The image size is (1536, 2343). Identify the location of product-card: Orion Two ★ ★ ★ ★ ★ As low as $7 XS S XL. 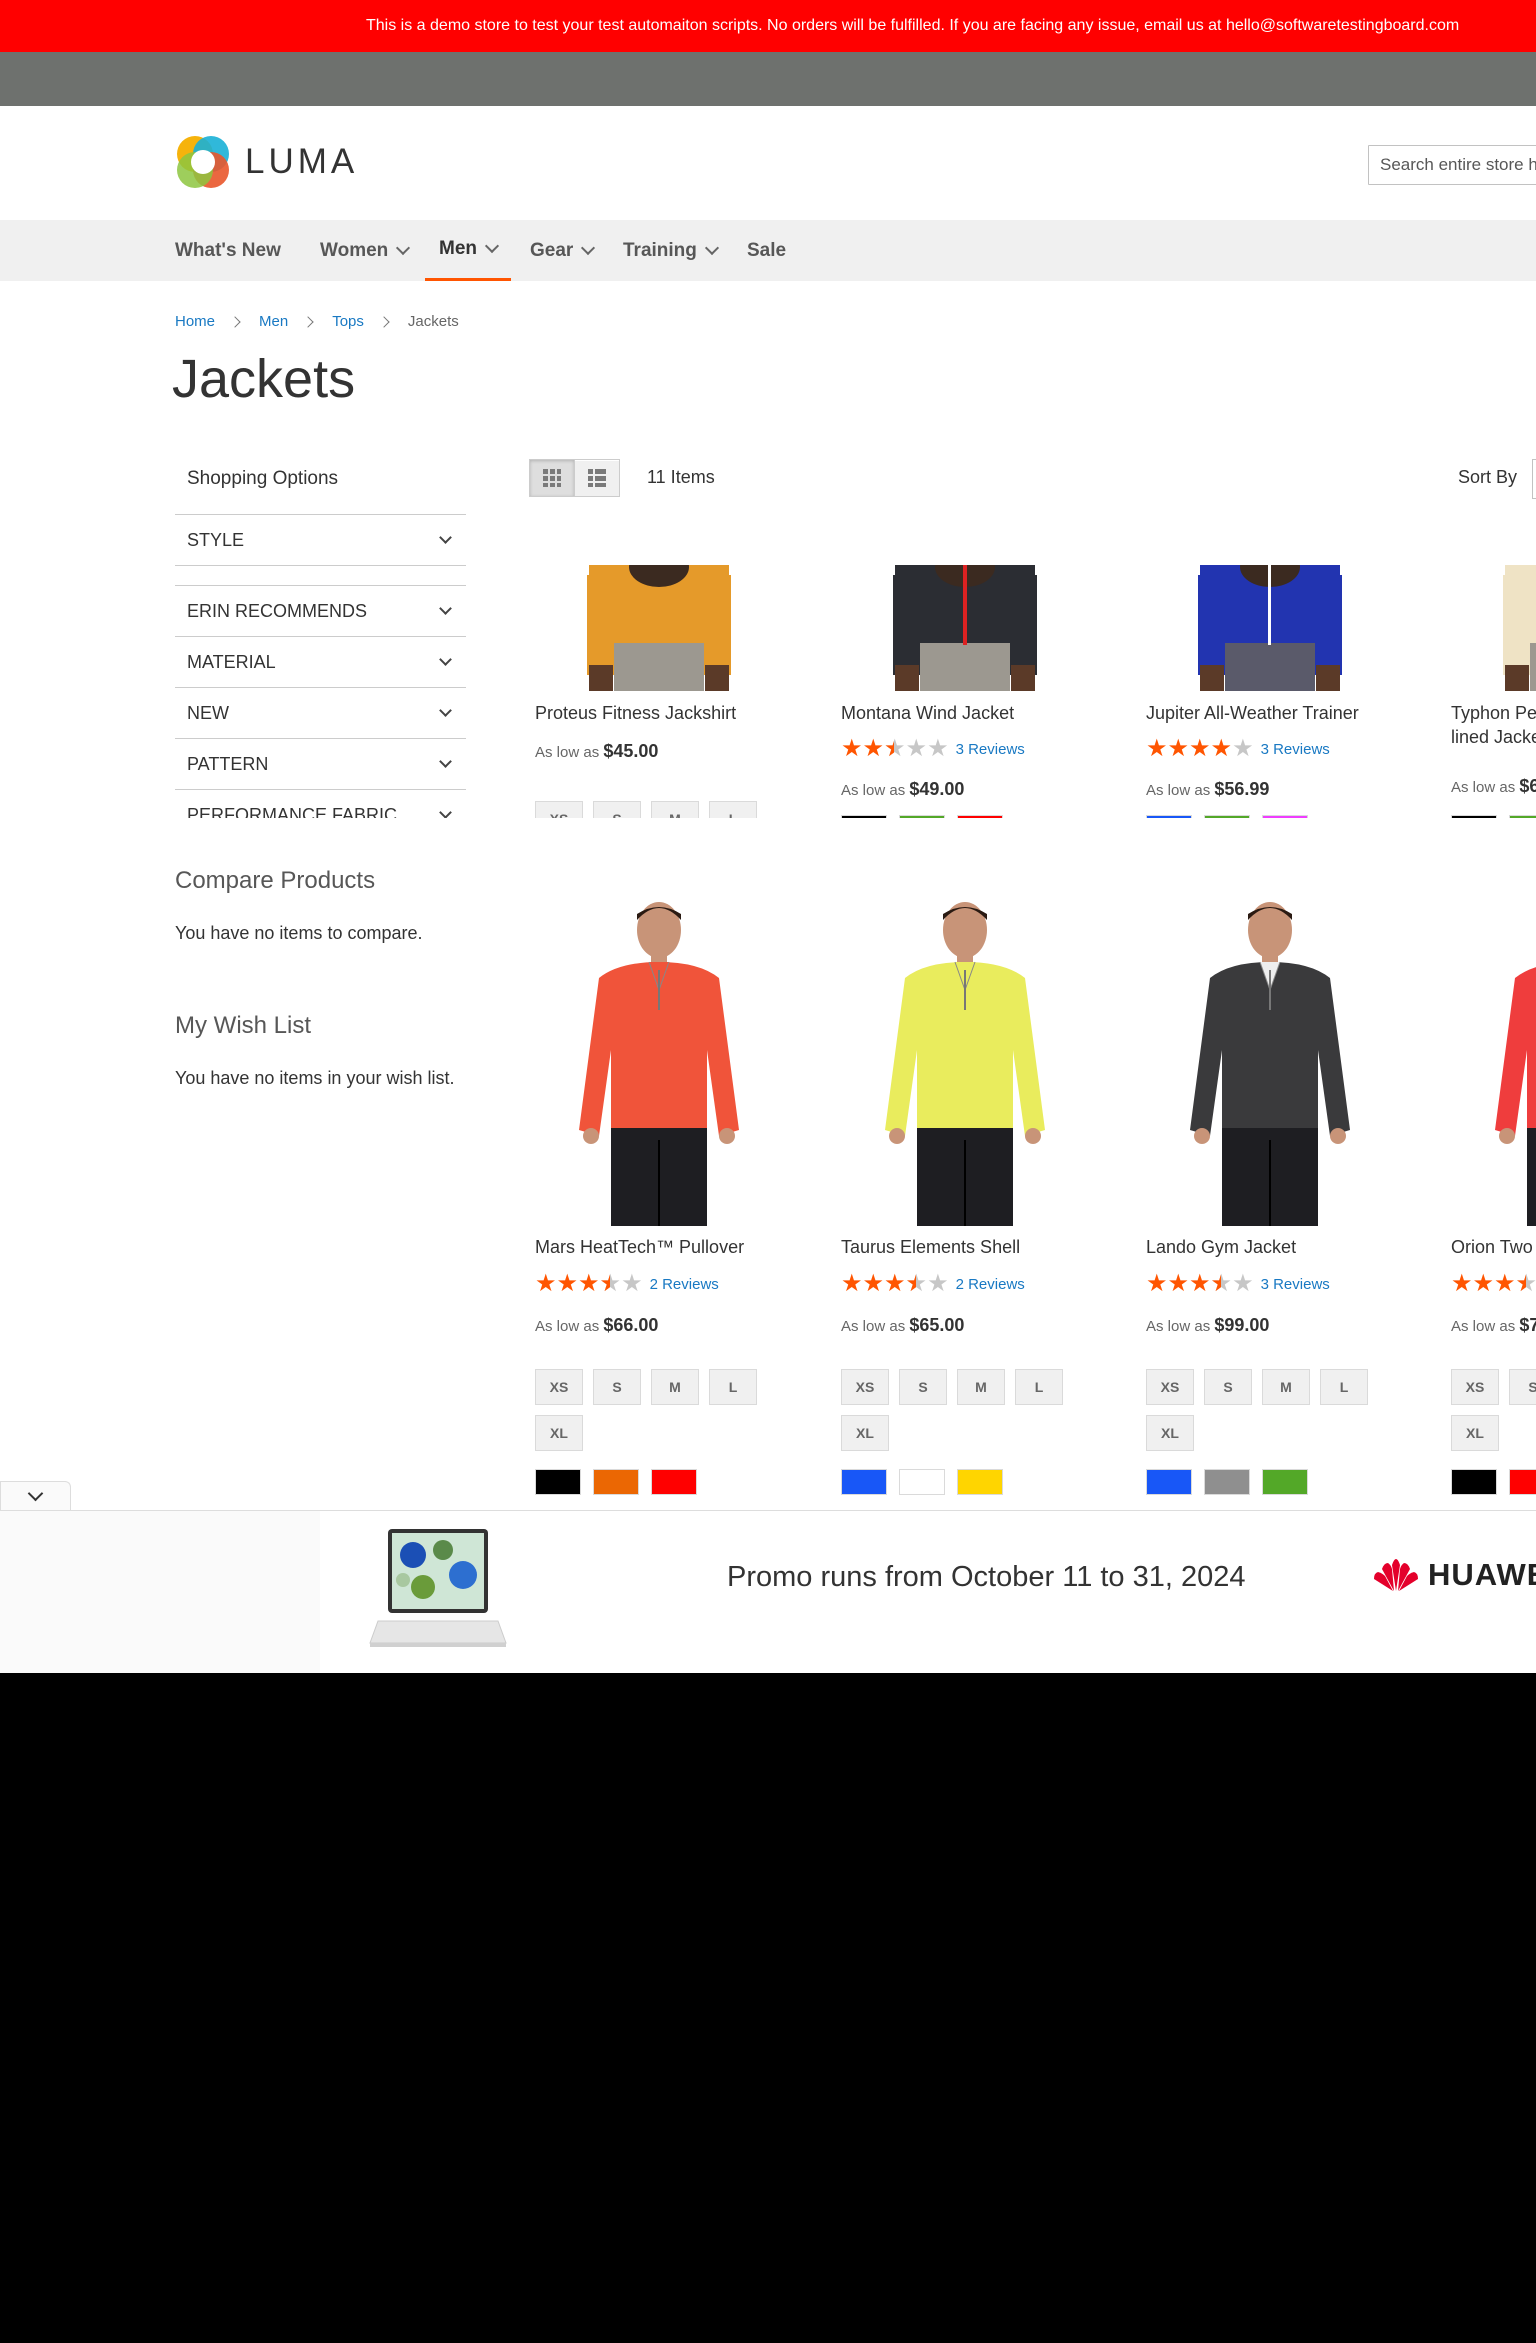
(1490, 1200).